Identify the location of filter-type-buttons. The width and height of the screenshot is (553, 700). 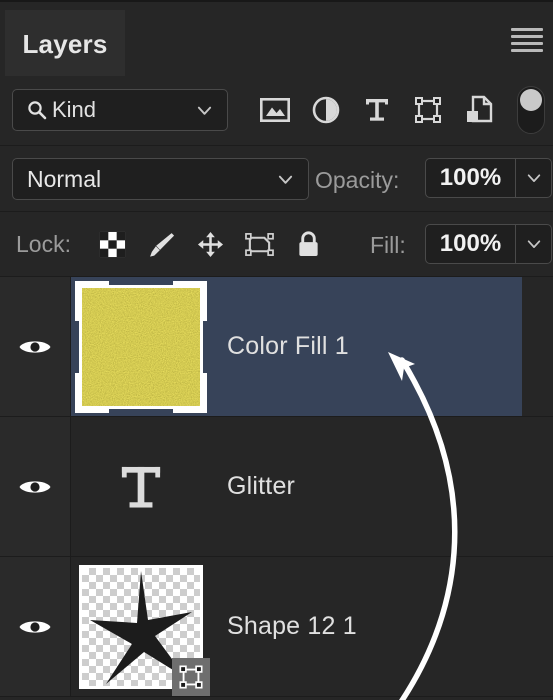
(377, 110).